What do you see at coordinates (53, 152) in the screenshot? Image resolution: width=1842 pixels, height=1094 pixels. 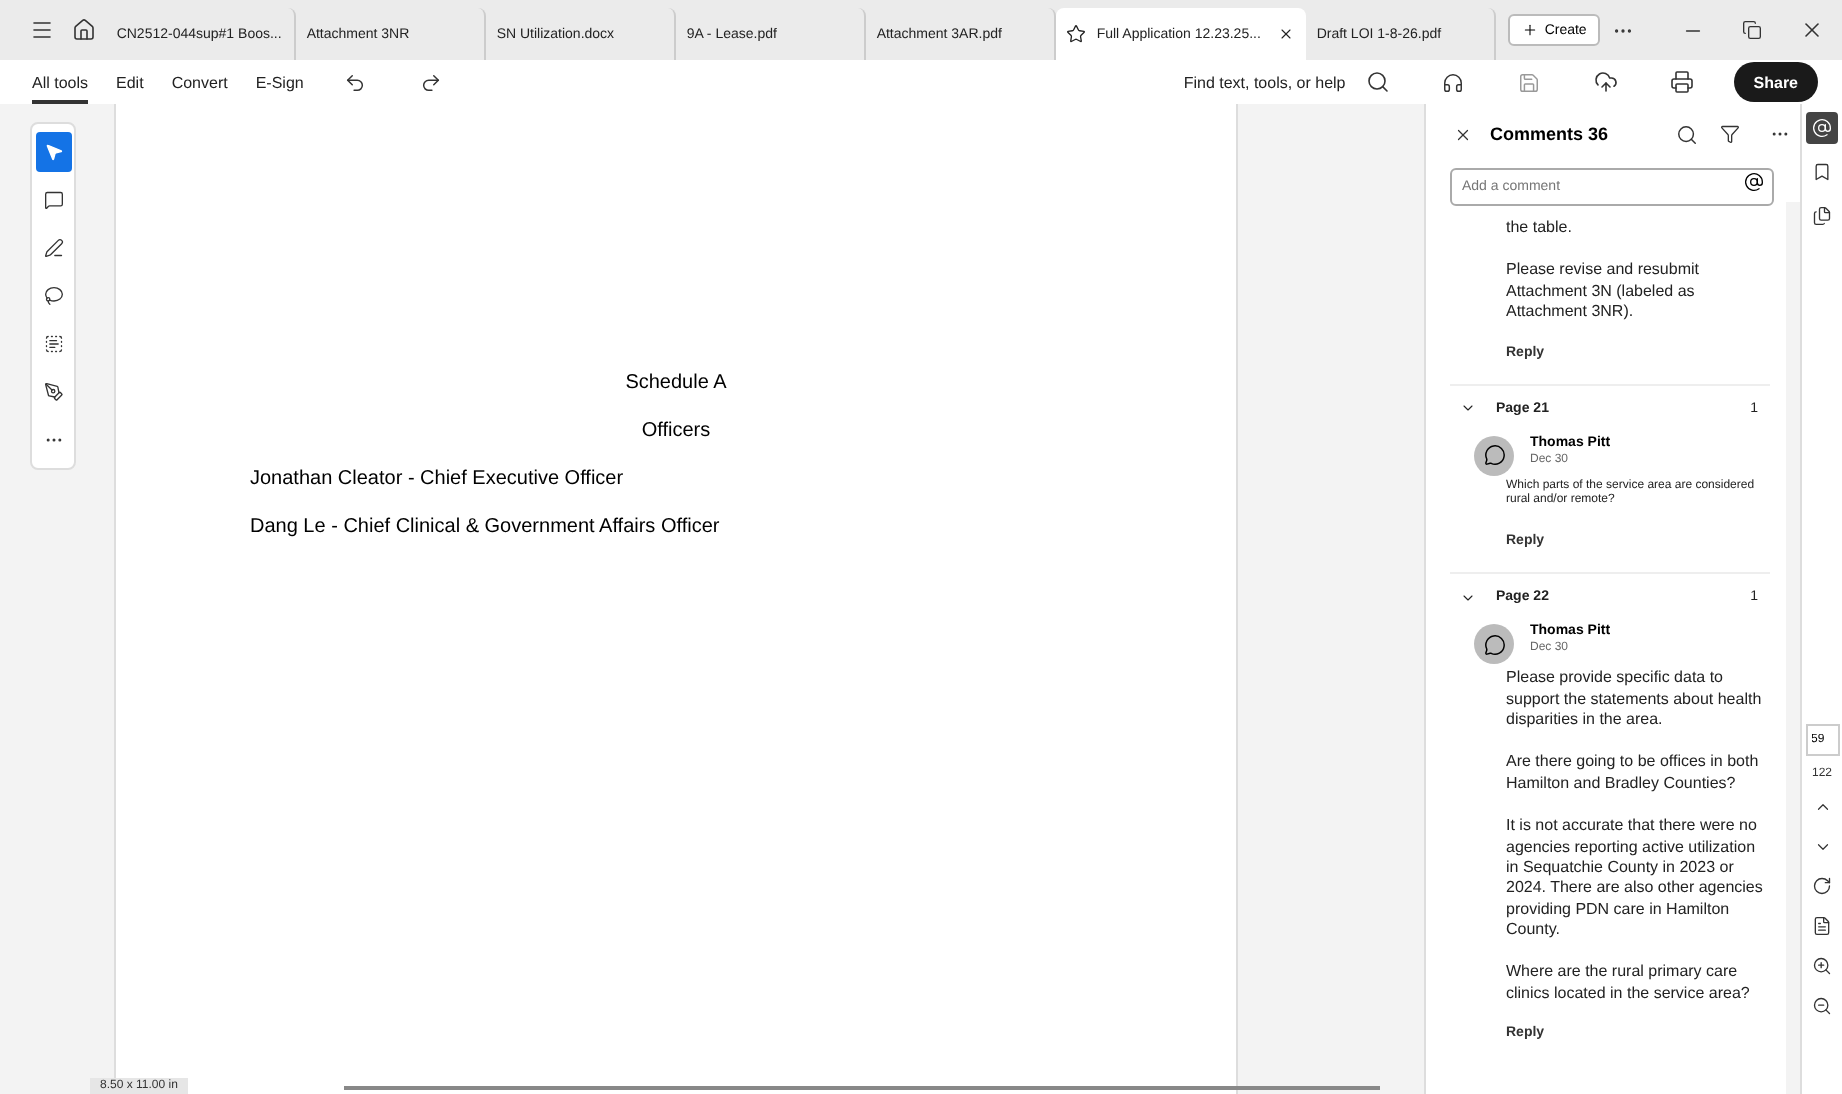 I see `pointer-icon` at bounding box center [53, 152].